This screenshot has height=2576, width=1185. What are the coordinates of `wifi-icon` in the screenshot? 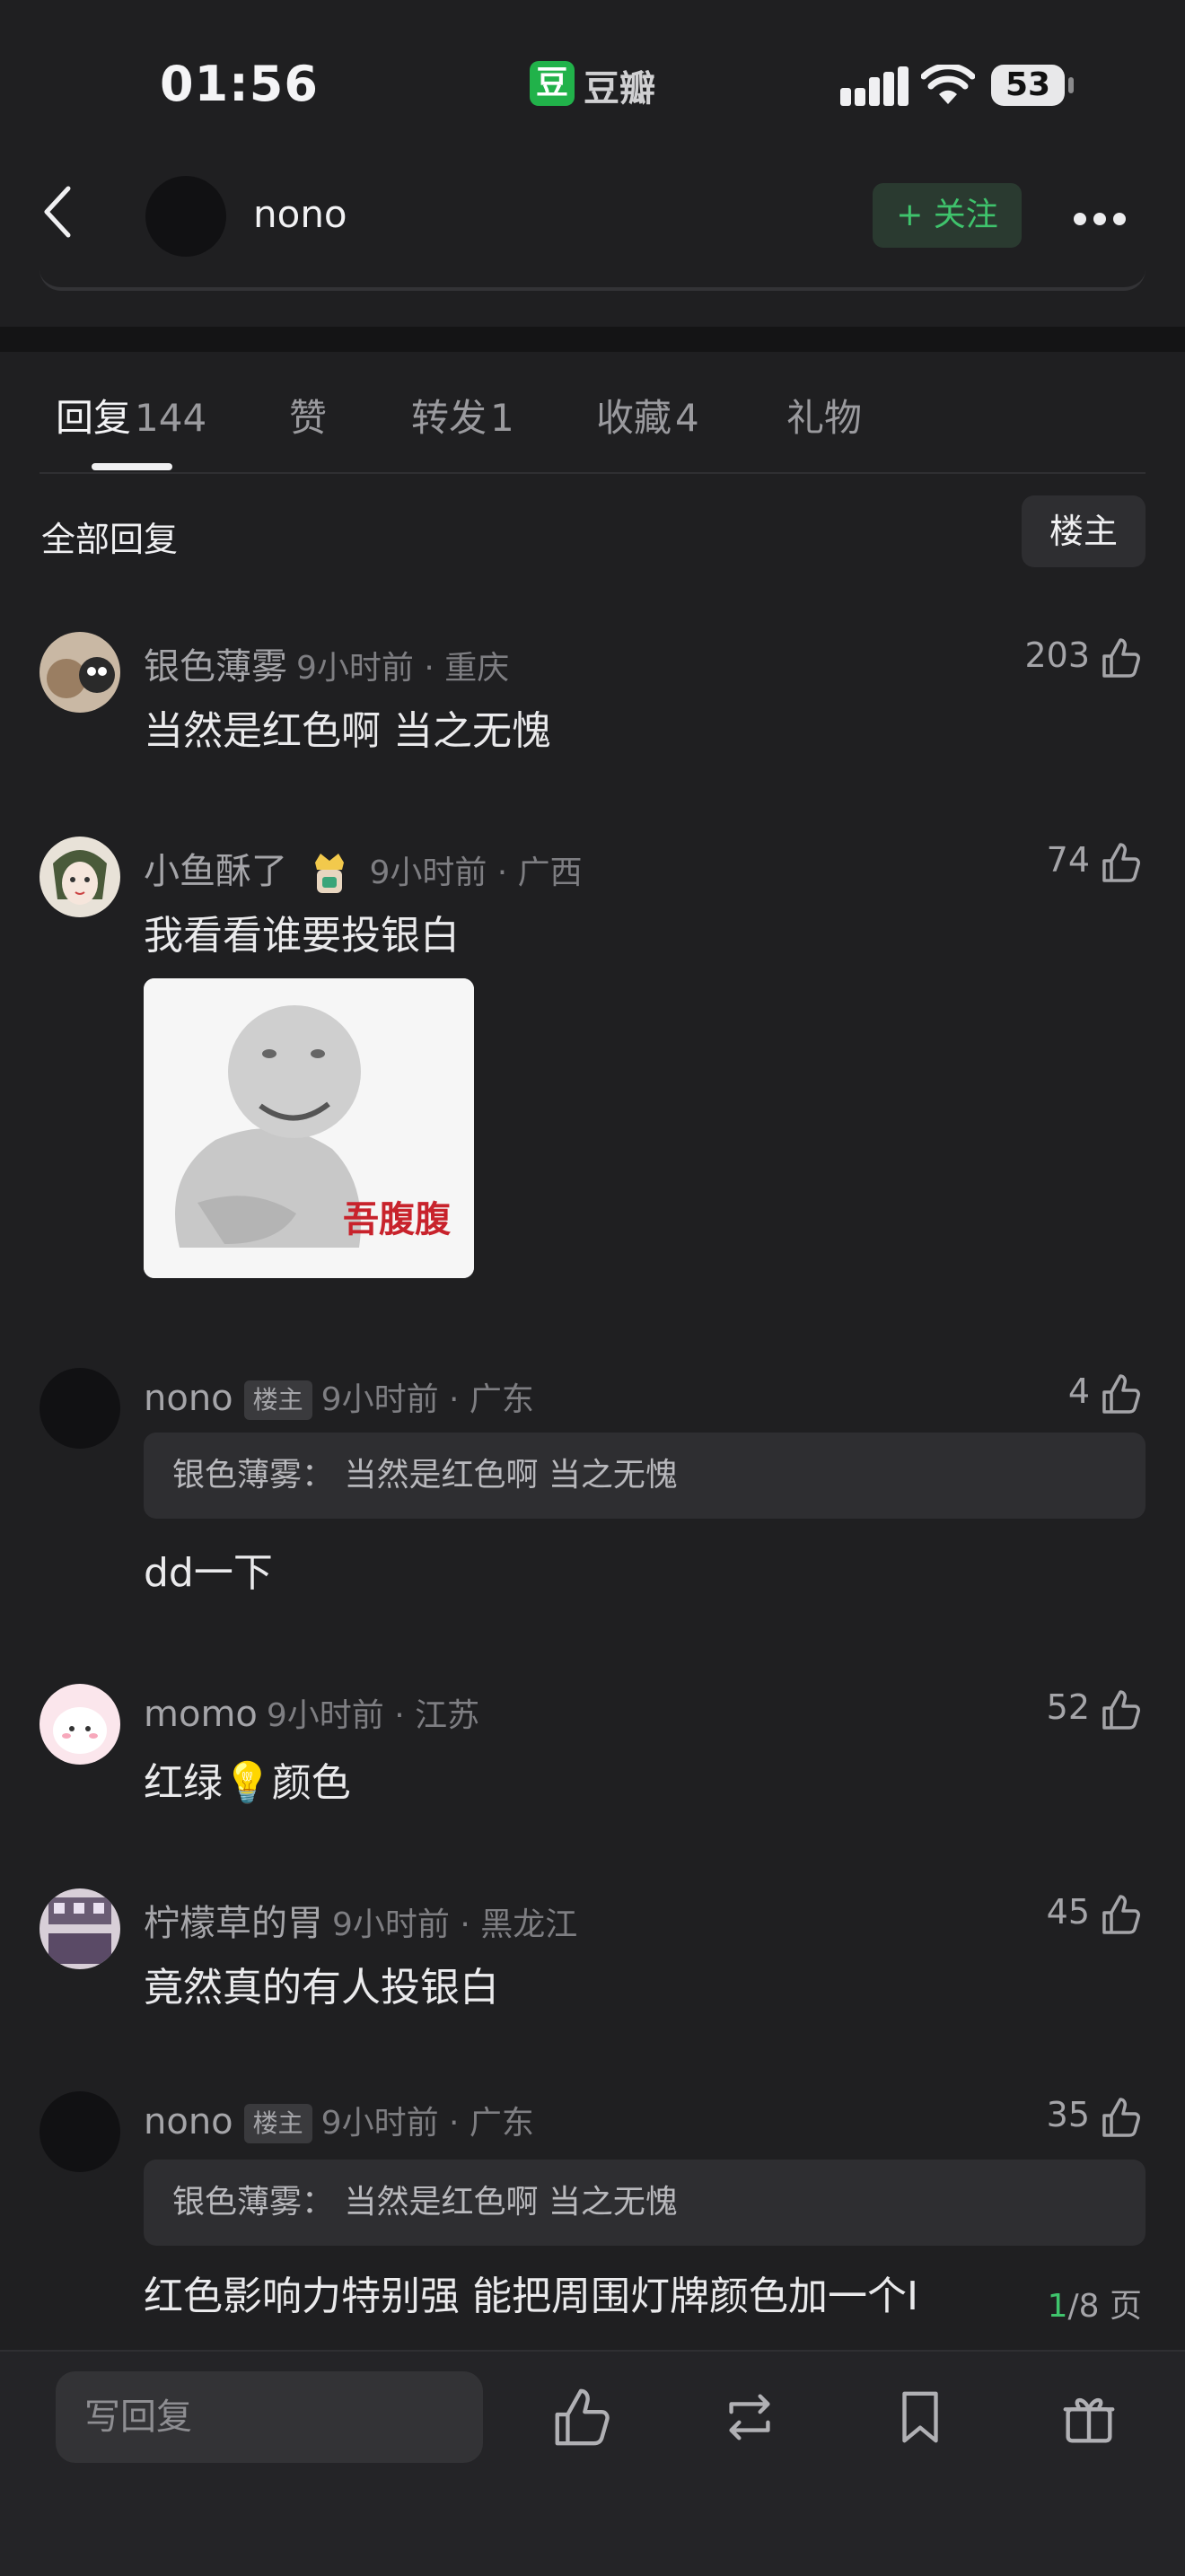 It's located at (948, 84).